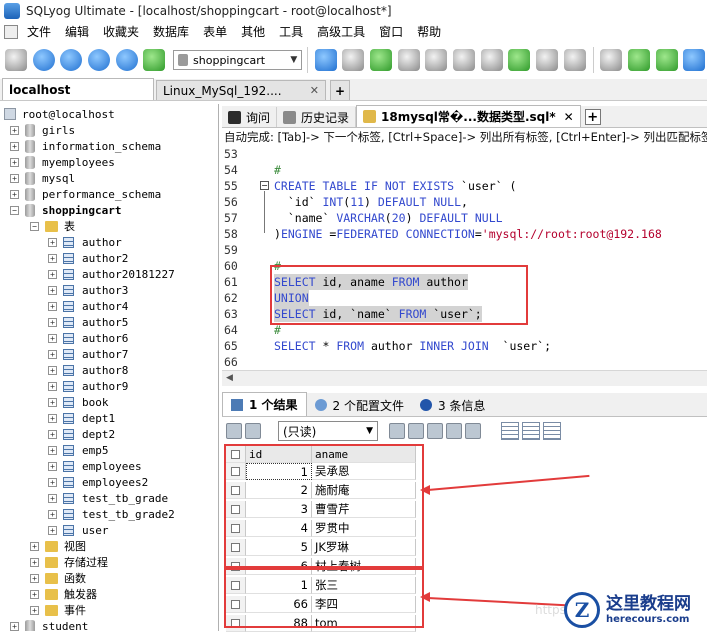 The height and width of the screenshot is (632, 707). Describe the element at coordinates (667, 60) in the screenshot. I see `compare-icon` at that location.